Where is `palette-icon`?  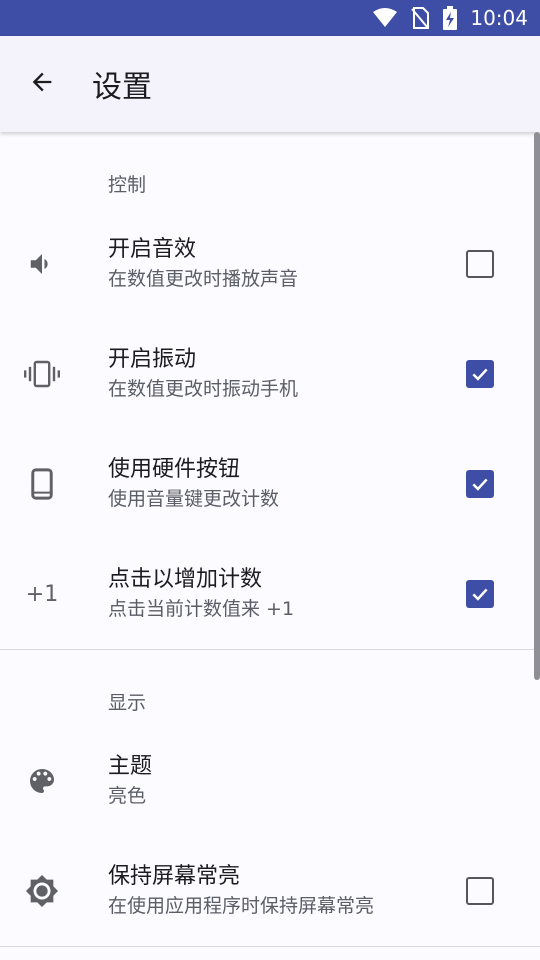 palette-icon is located at coordinates (42, 781).